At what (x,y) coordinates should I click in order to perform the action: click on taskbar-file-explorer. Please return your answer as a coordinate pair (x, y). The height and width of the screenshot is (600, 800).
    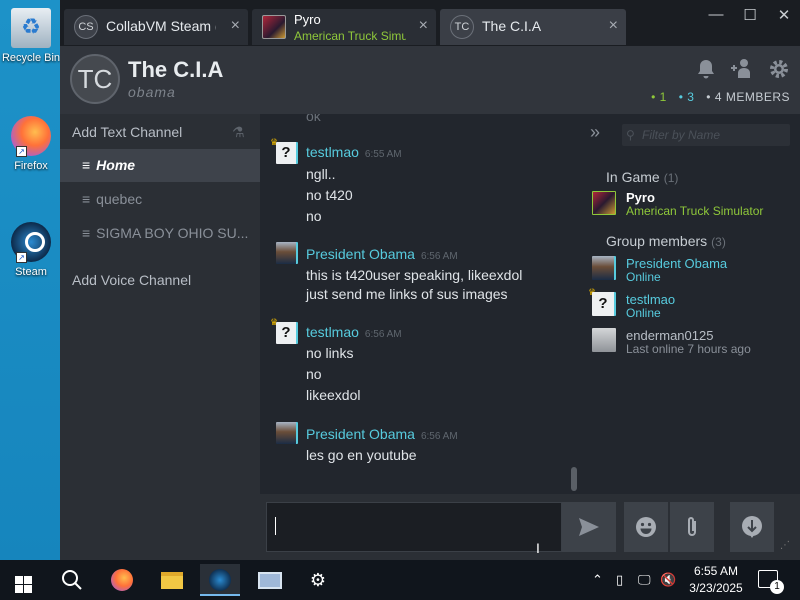
    Looking at the image, I should click on (172, 580).